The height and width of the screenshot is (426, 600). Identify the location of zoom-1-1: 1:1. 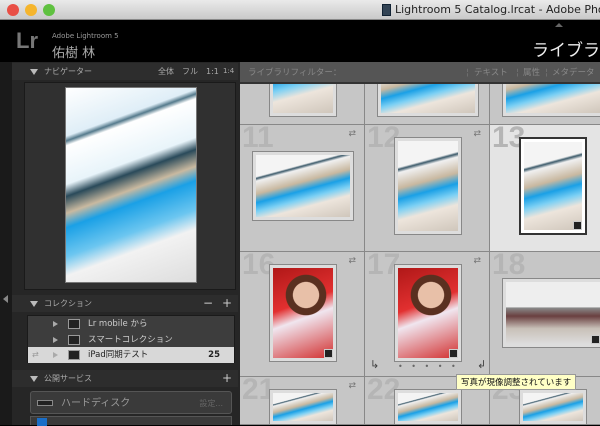
(212, 71).